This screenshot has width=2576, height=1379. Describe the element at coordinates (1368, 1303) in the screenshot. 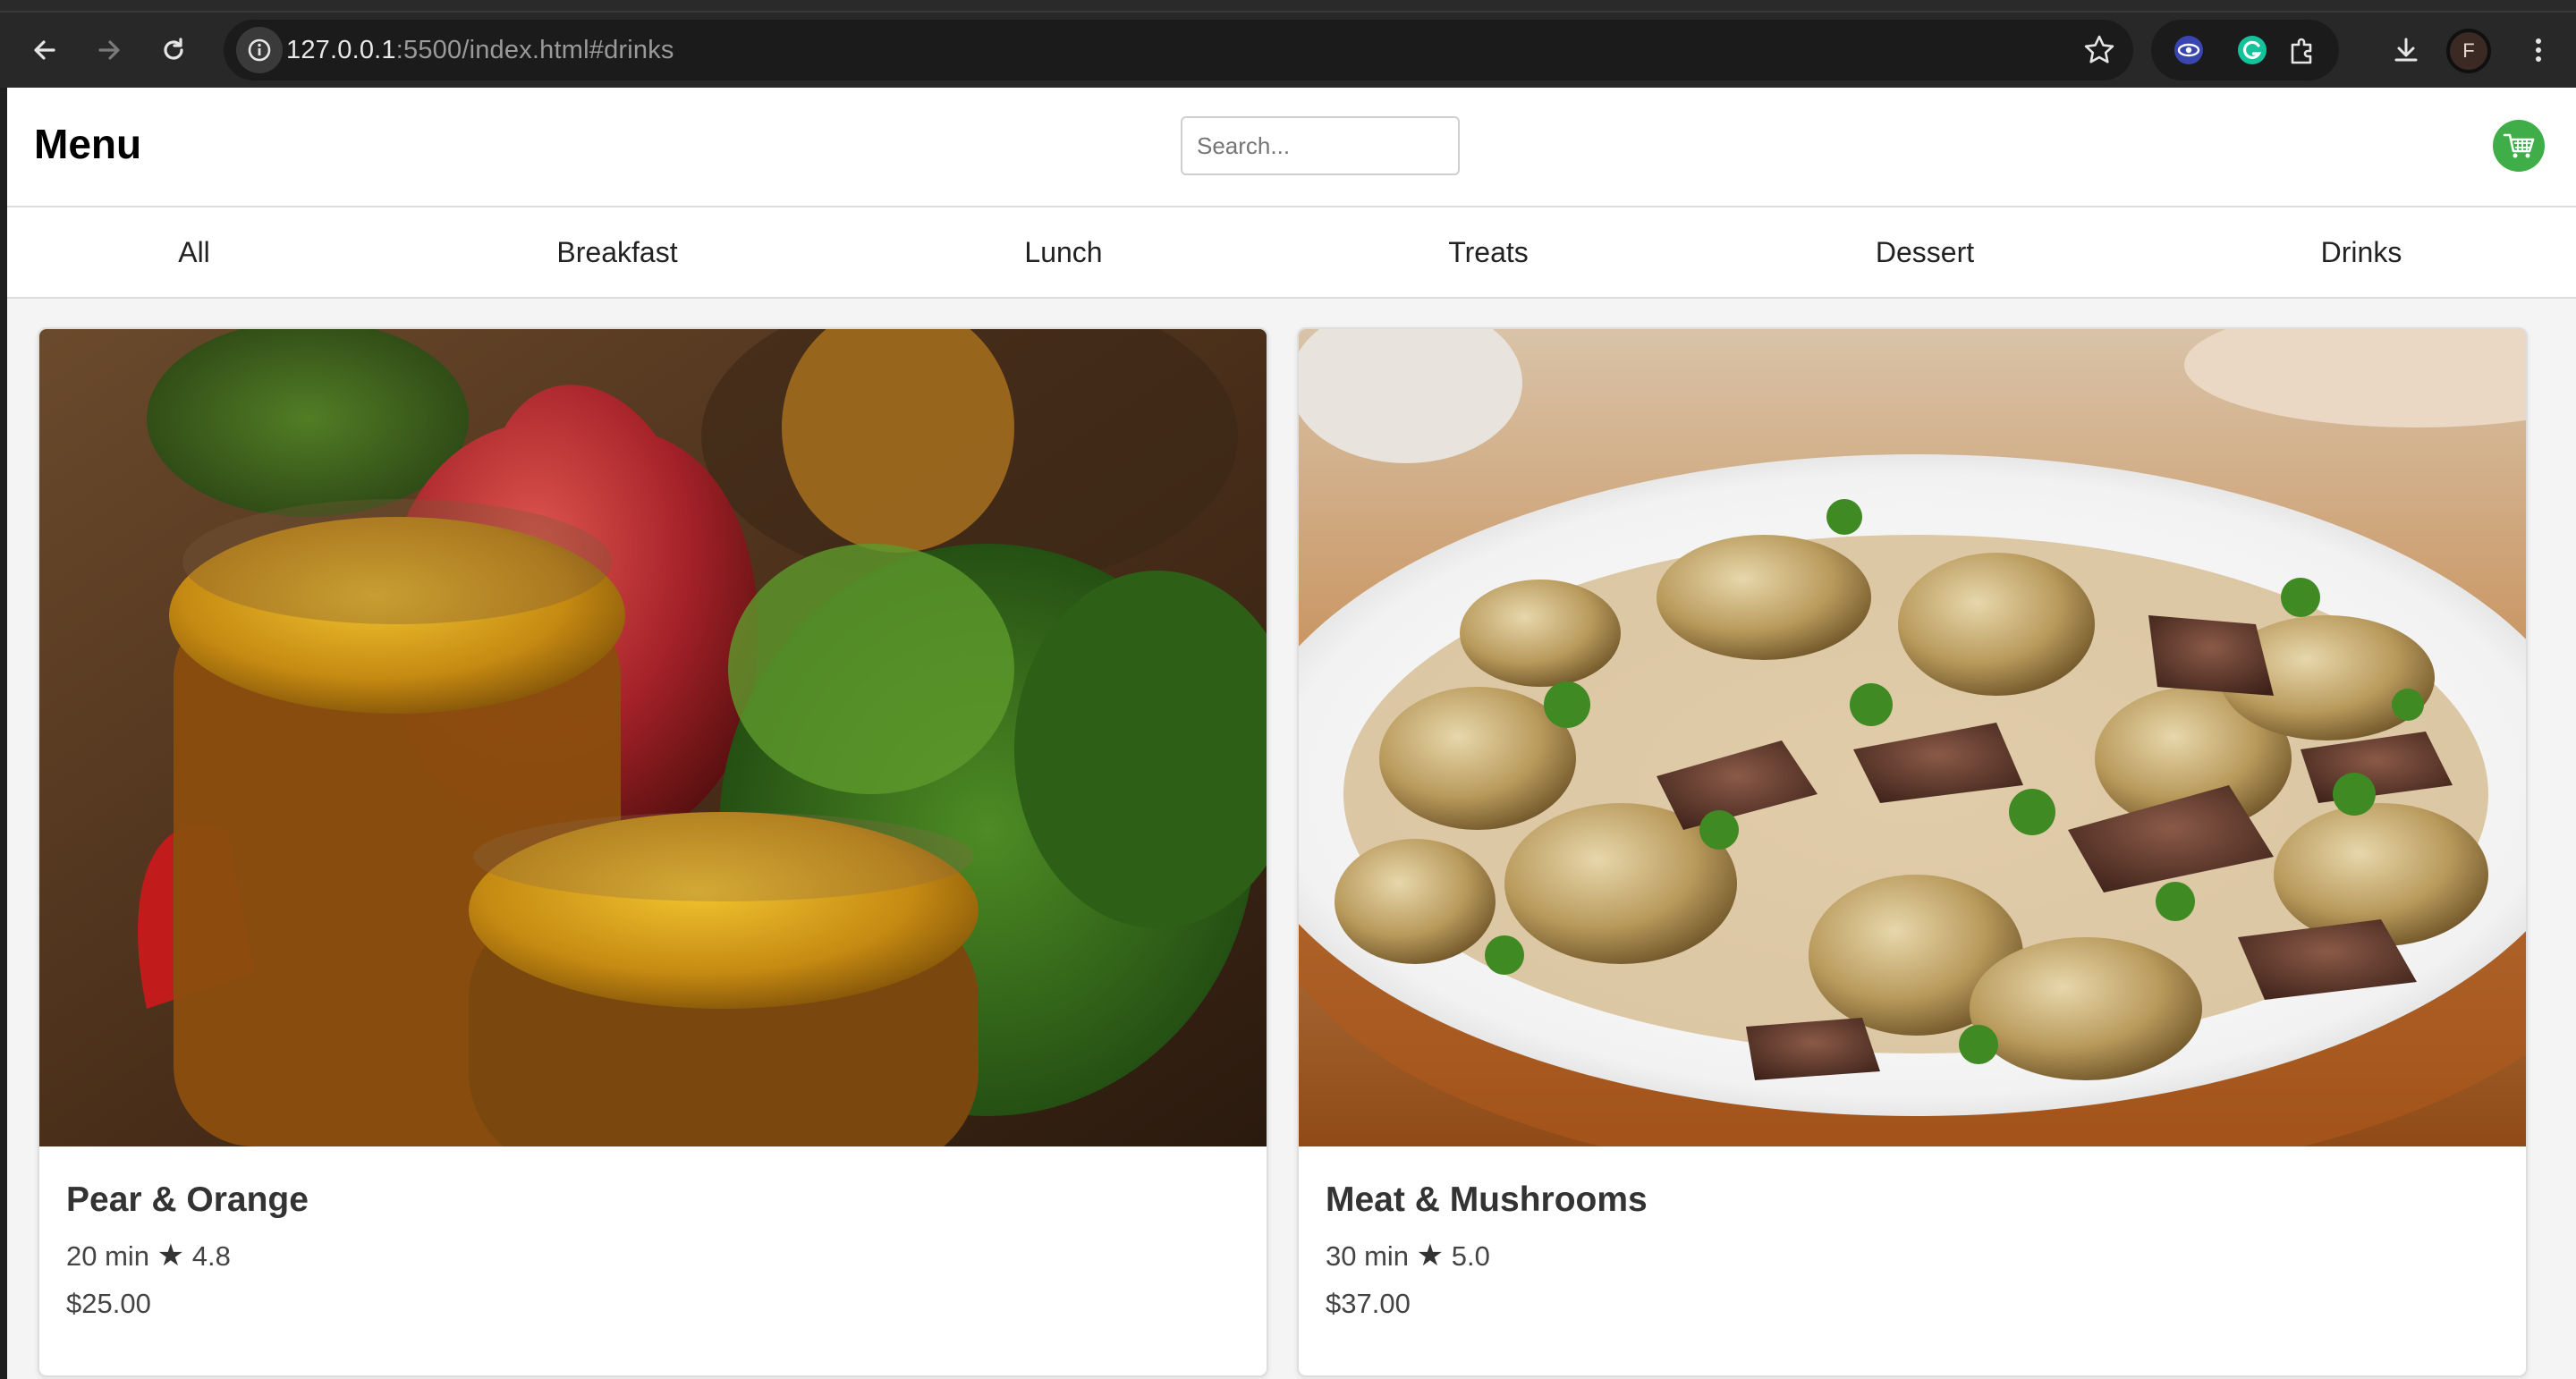

I see `card-price: $37.00` at that location.